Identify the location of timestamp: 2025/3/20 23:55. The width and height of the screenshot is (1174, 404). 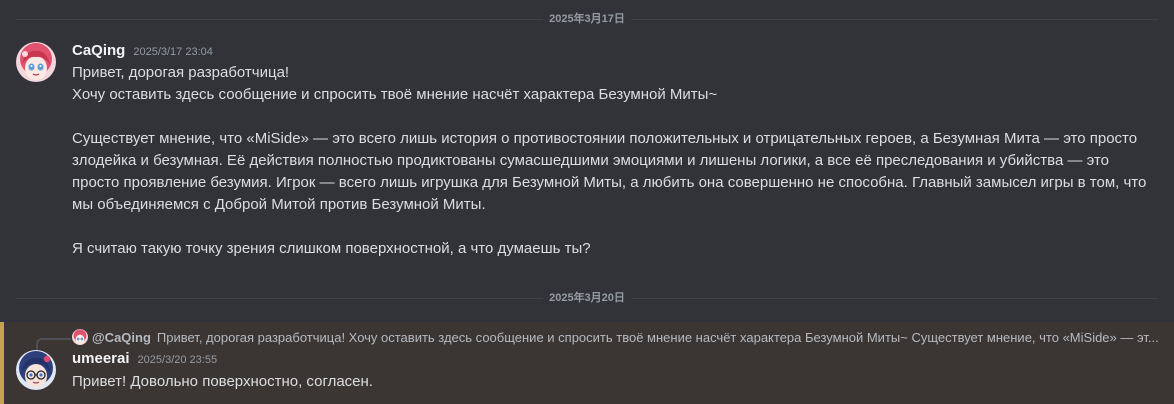
(177, 360).